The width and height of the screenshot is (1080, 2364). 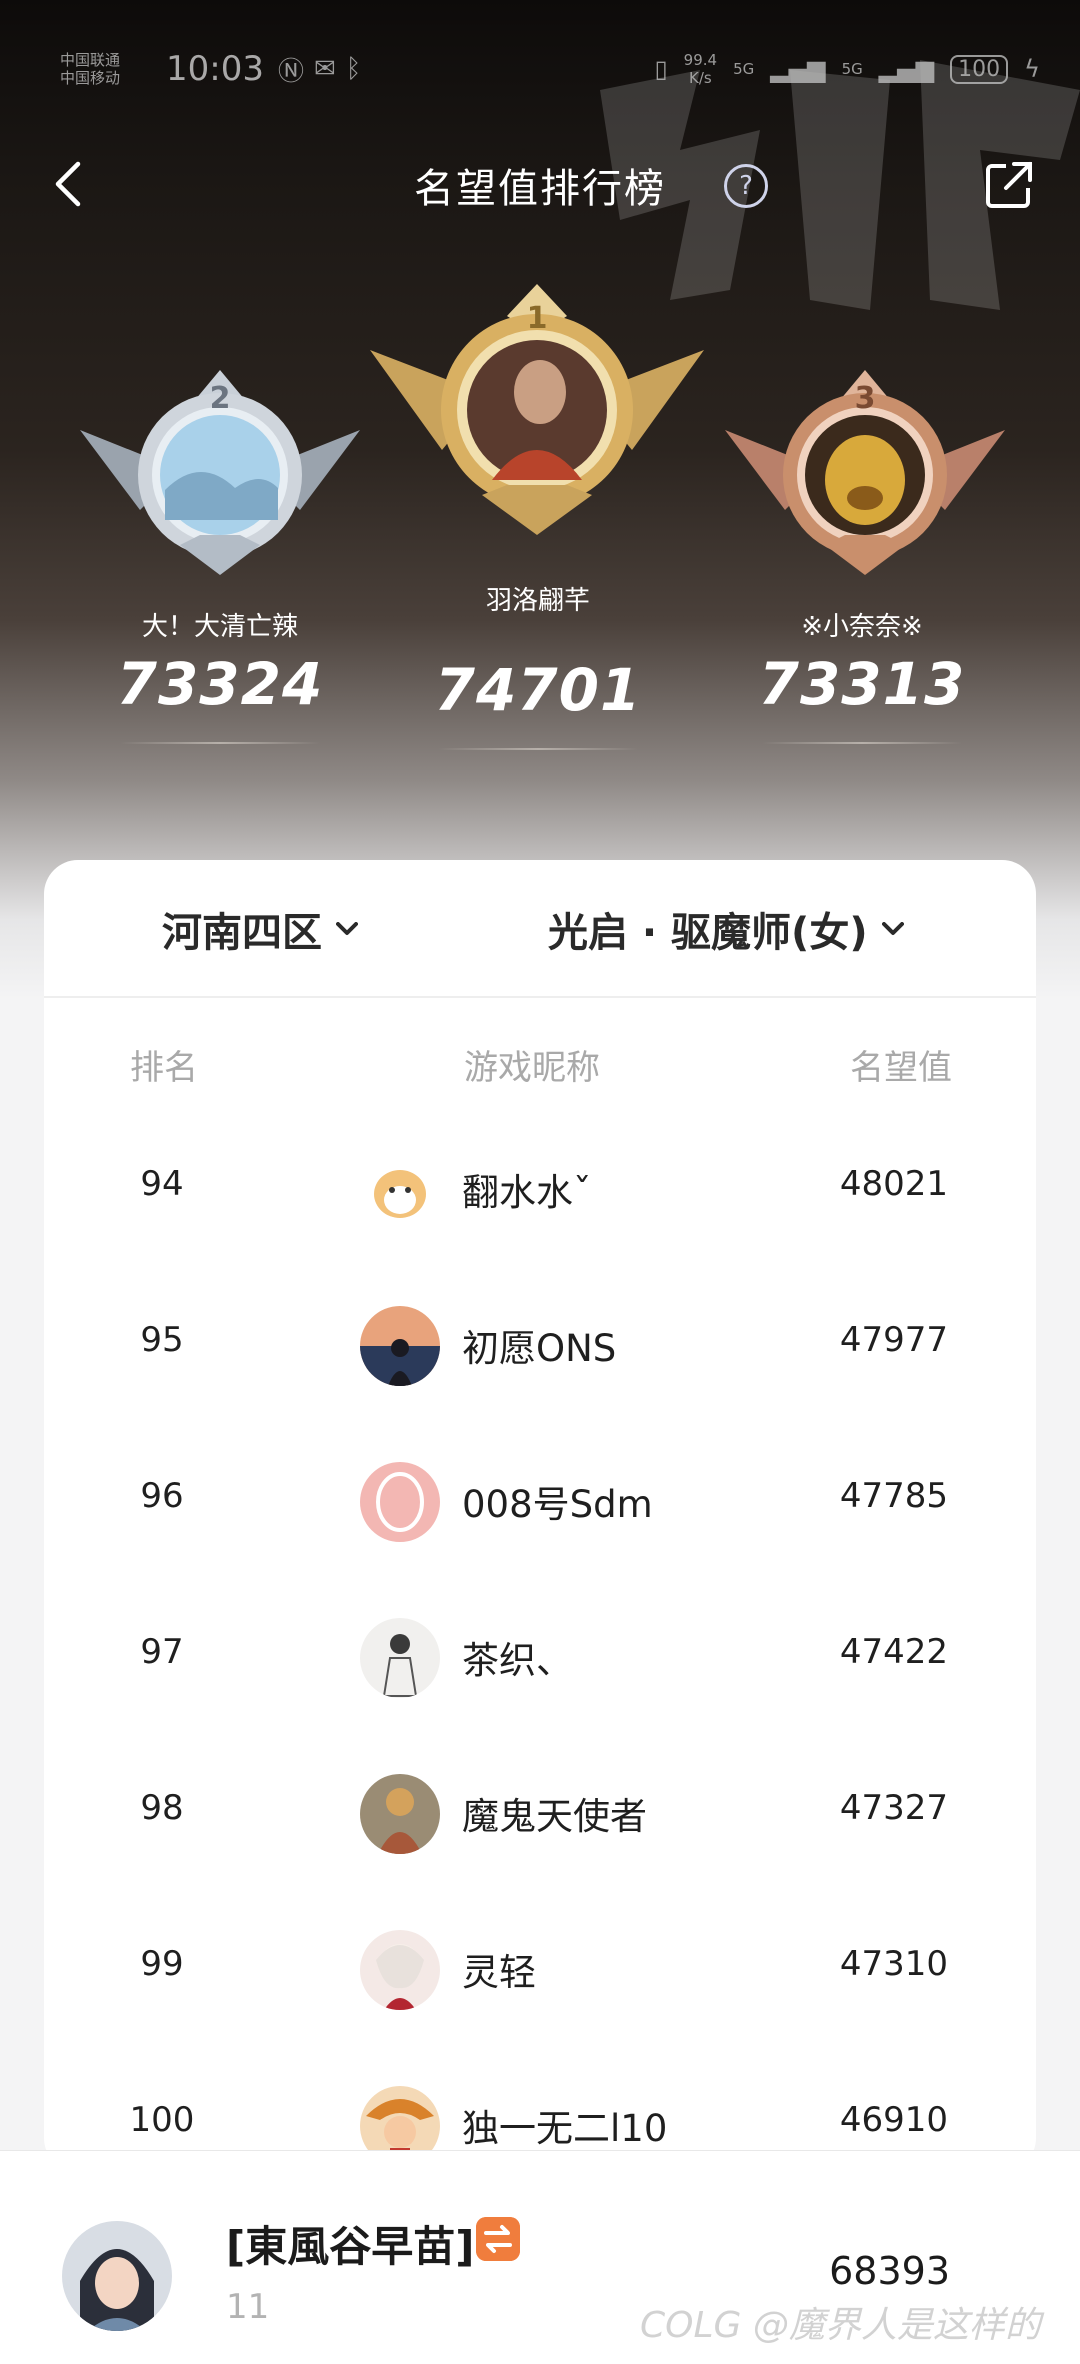 What do you see at coordinates (290, 71) in the screenshot?
I see `nfc-icon: Ⓝ` at bounding box center [290, 71].